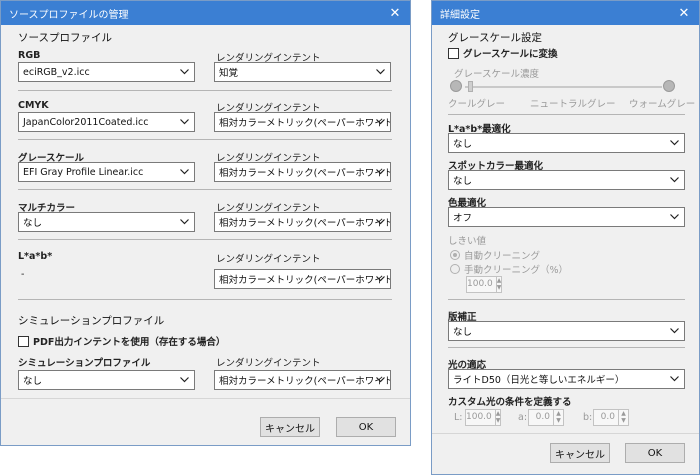 The image size is (700, 475). I want to click on simulation-section-title: シミュレーションプロファイル, so click(91, 321).